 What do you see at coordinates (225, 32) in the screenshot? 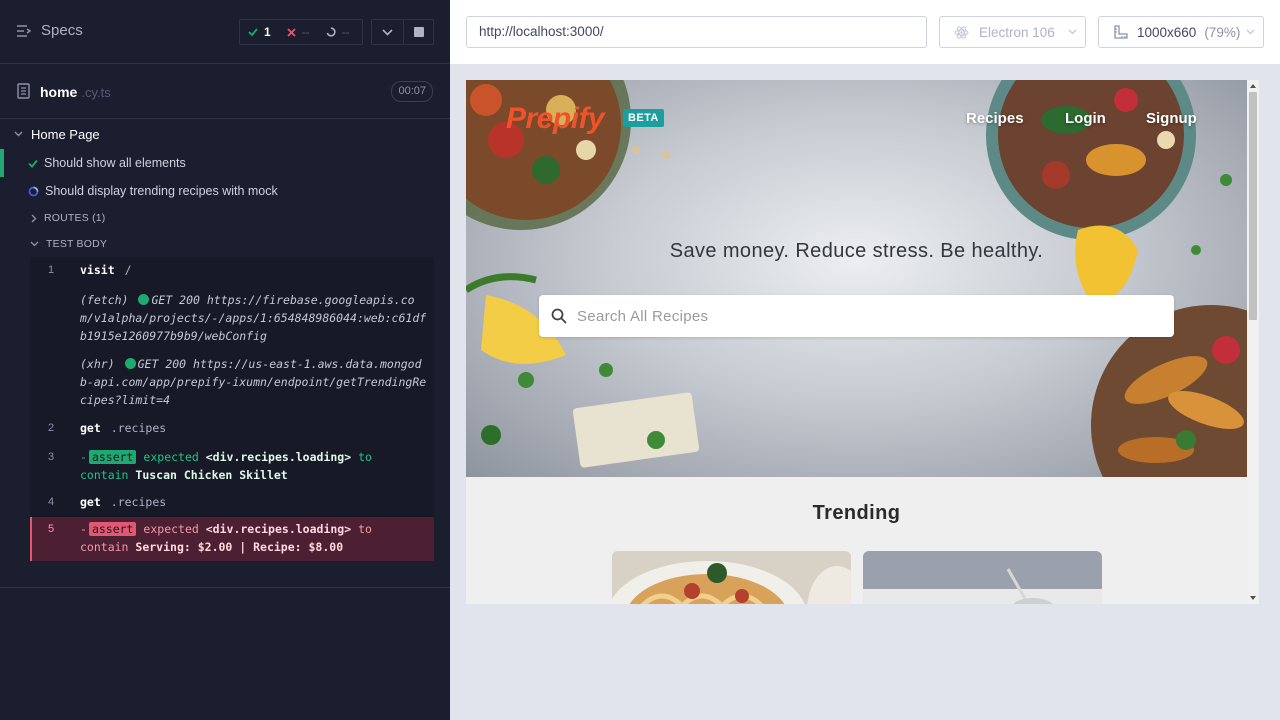
I see `reporter-header: Specs 1 -- --` at bounding box center [225, 32].